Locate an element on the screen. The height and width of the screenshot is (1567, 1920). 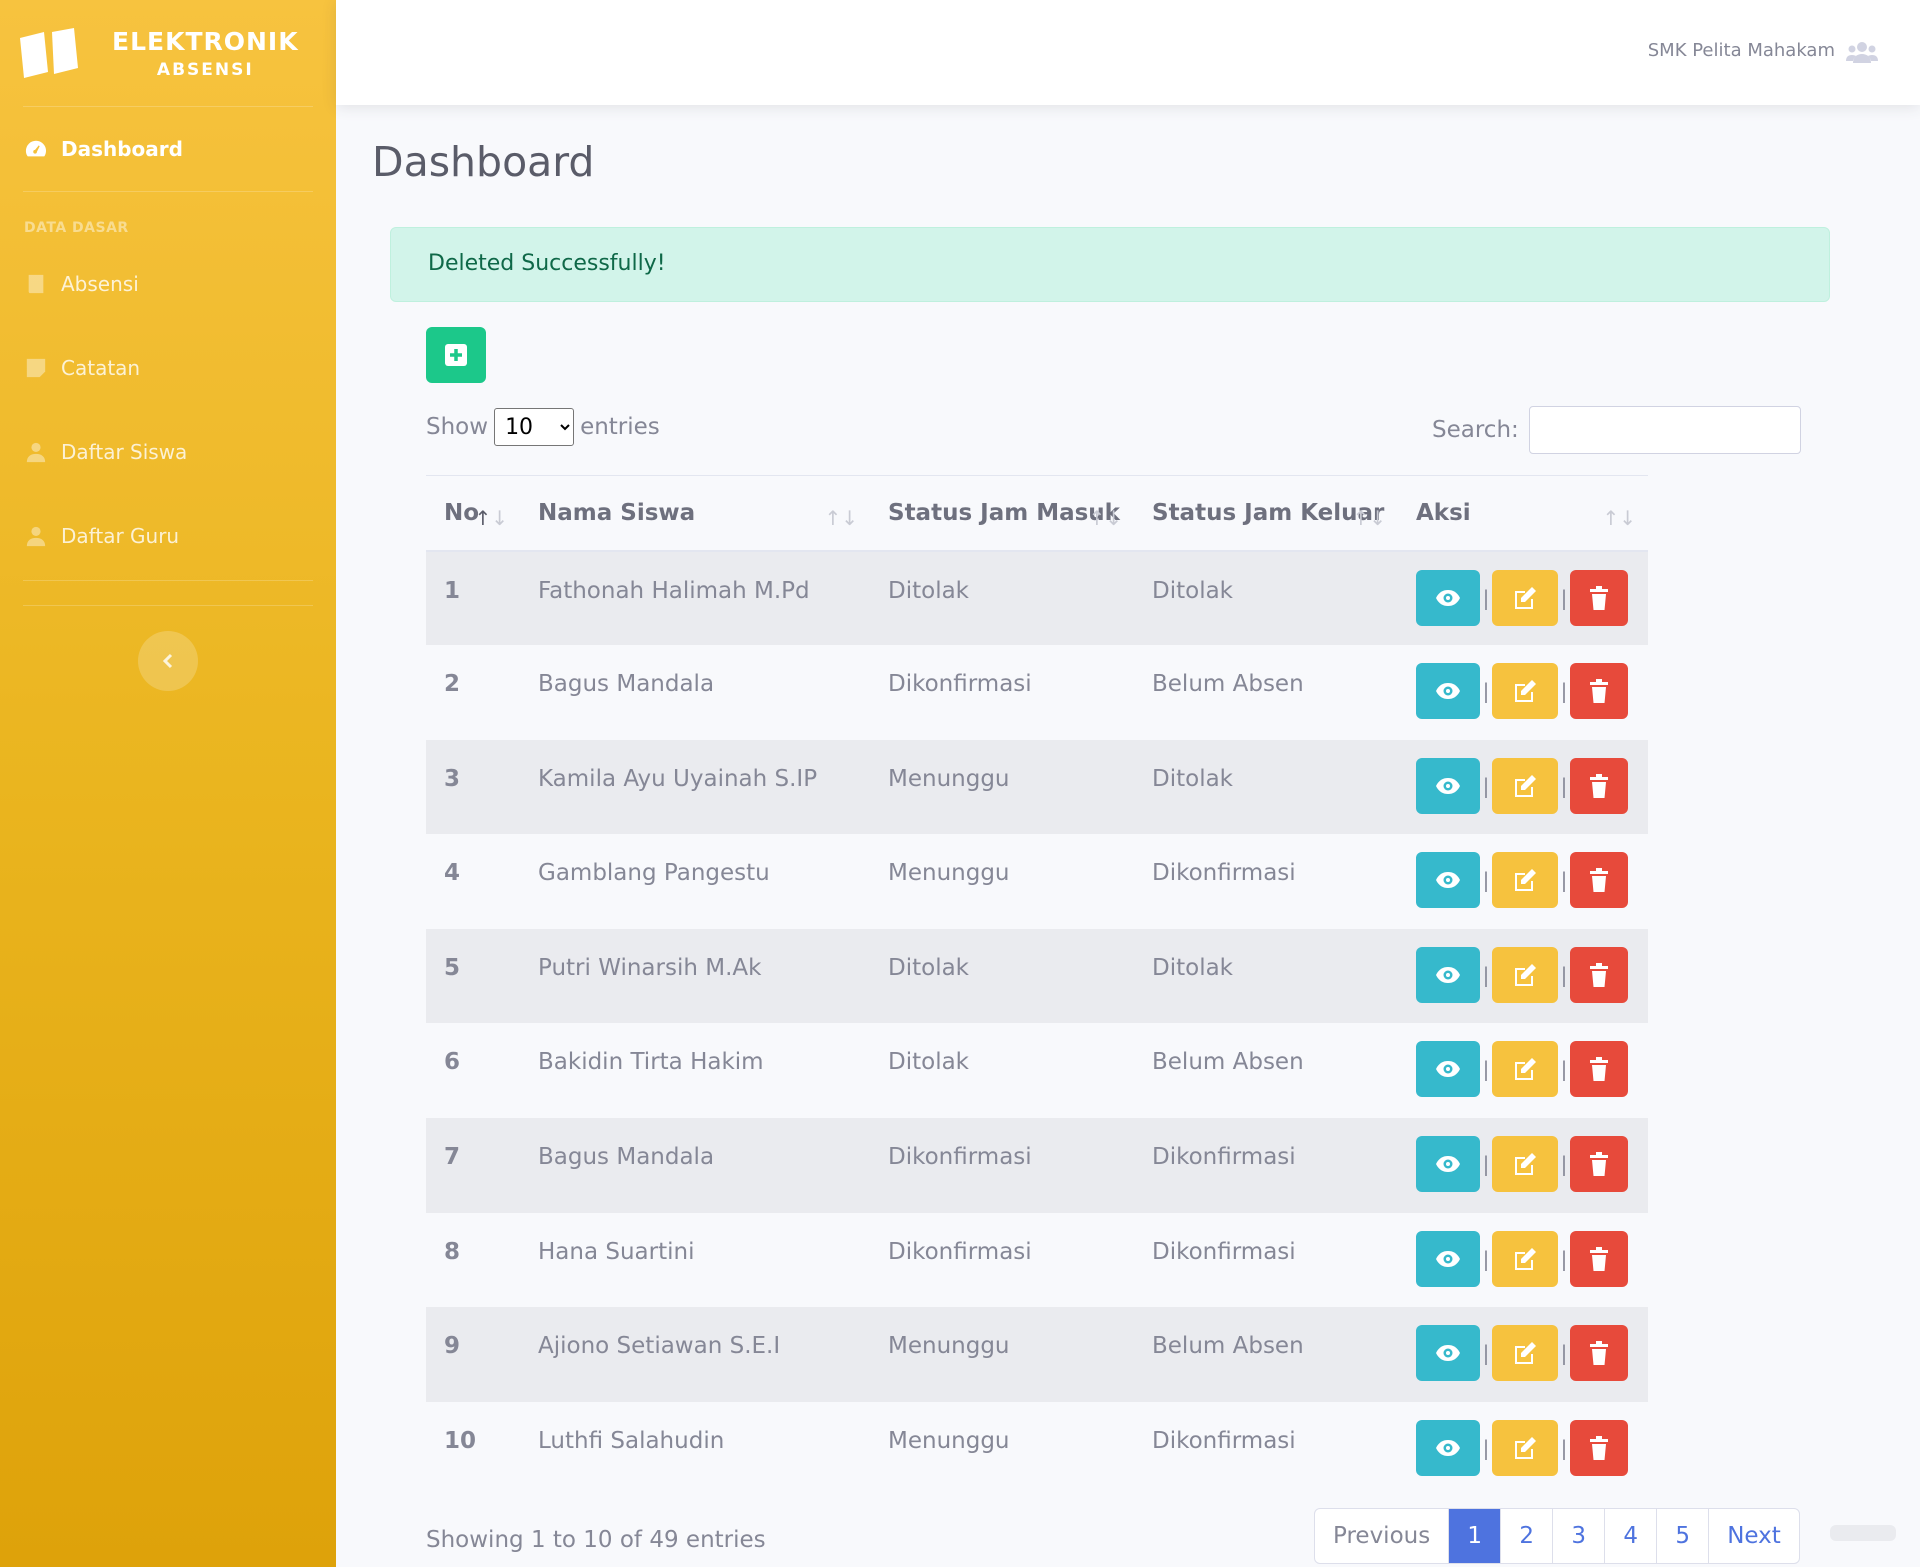
page-title: Dashboard is located at coordinates (483, 162).